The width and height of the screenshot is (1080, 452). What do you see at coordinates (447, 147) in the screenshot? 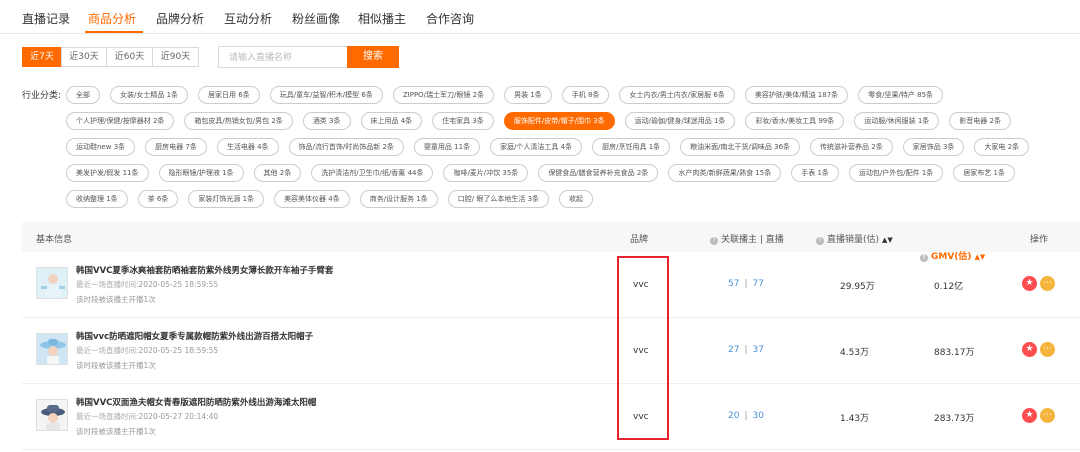
I see `category-chip: 婴童用品 11条` at bounding box center [447, 147].